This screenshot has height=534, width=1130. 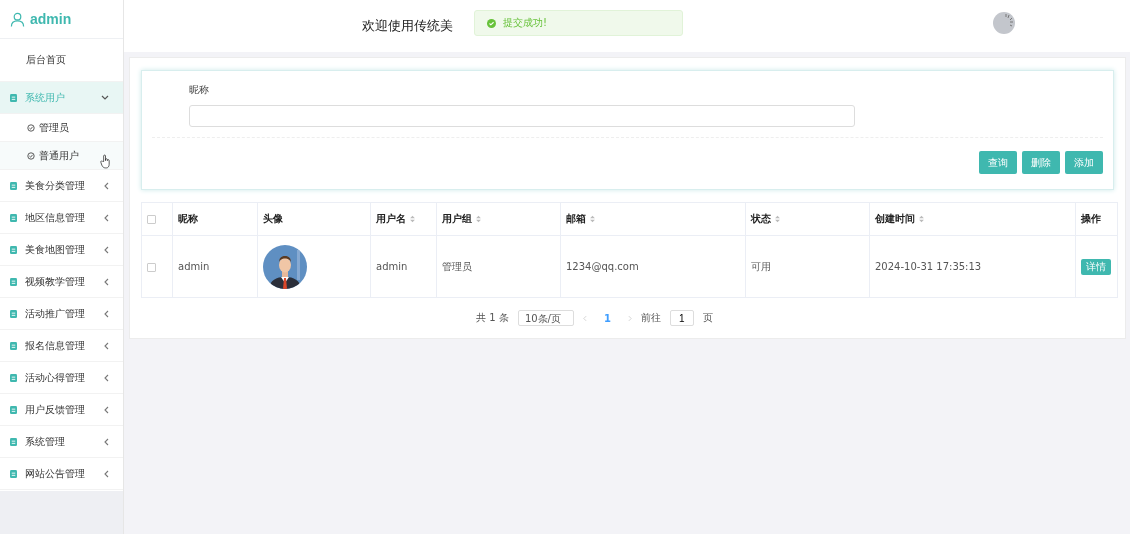 I want to click on menu-item: 活动心得管理, so click(x=61, y=378).